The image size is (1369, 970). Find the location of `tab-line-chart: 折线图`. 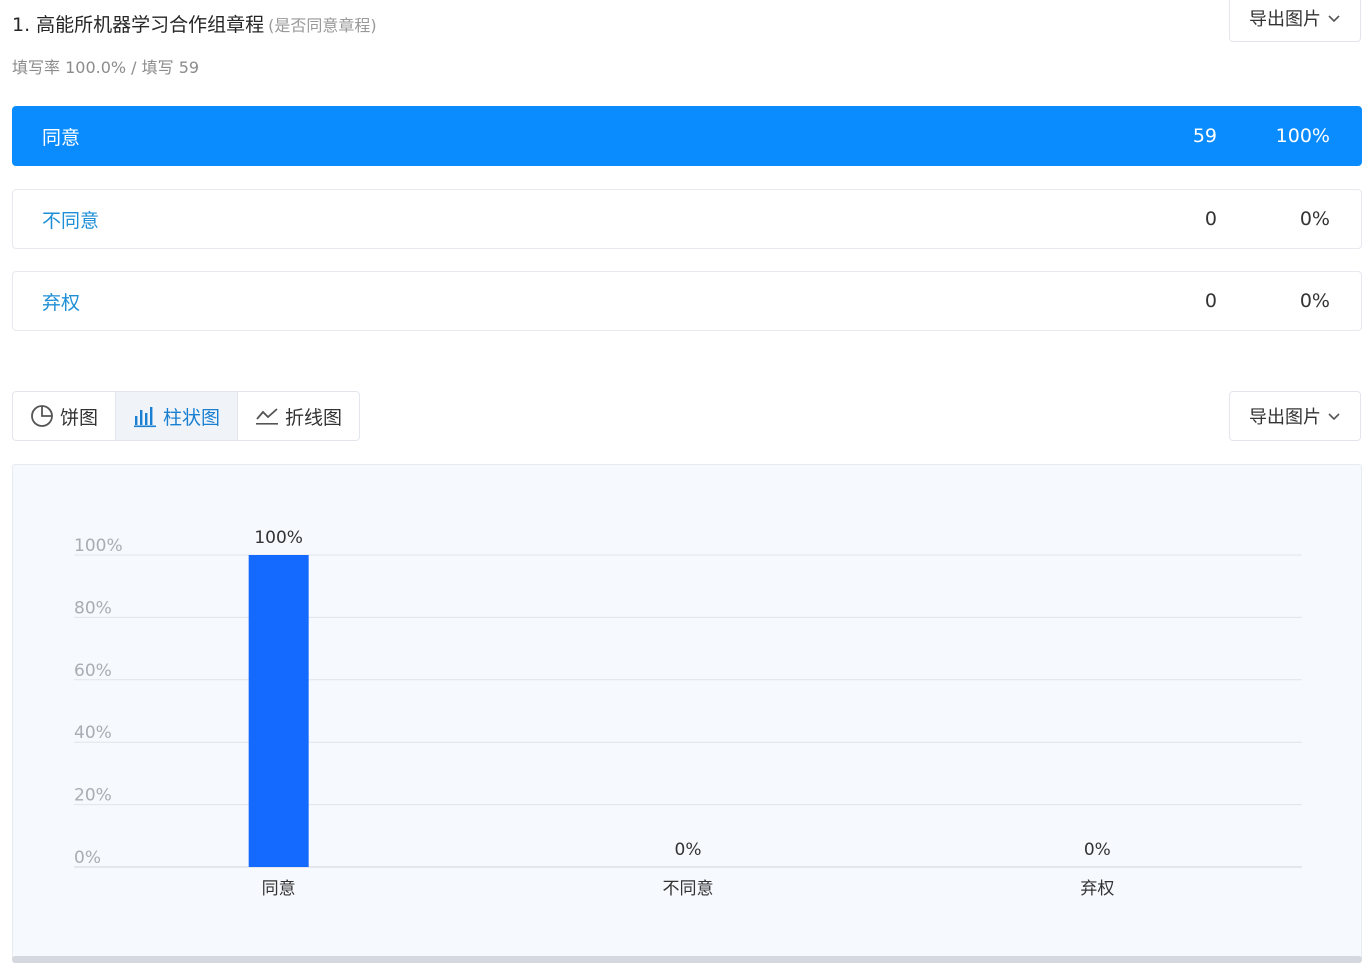

tab-line-chart: 折线图 is located at coordinates (298, 416).